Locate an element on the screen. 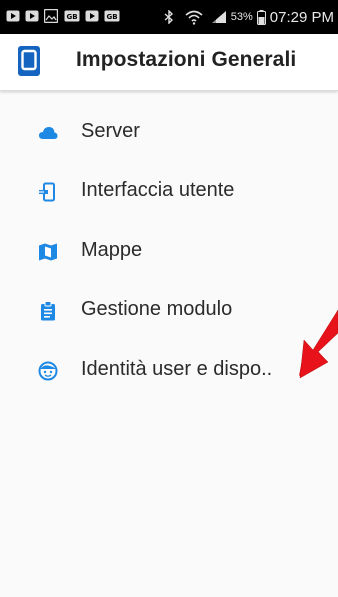 This screenshot has width=338, height=597. map-icon is located at coordinates (48, 252).